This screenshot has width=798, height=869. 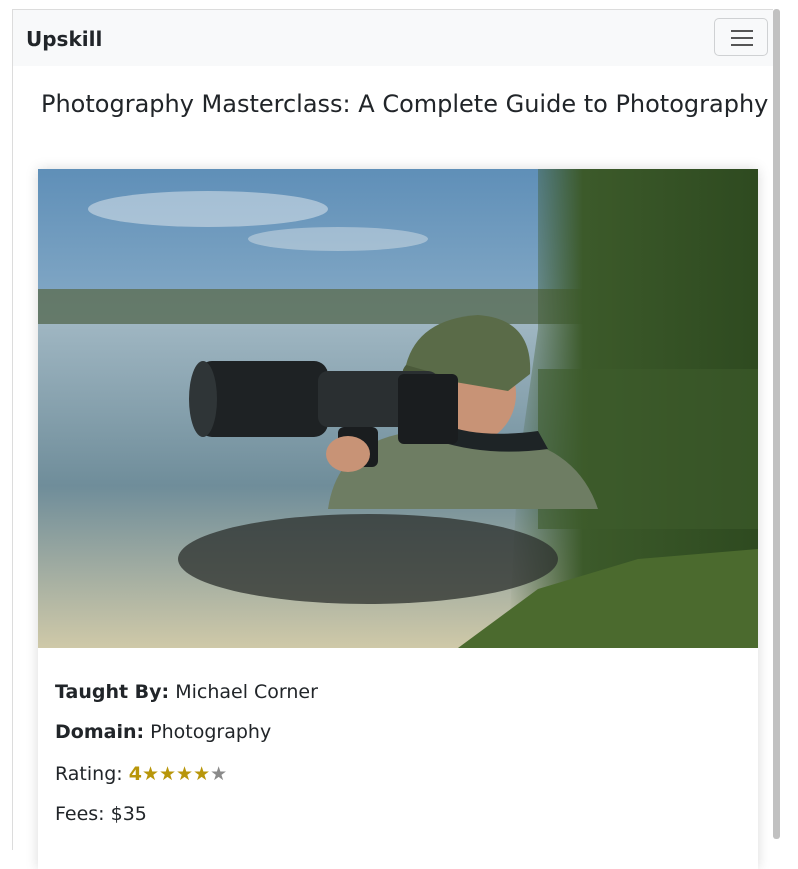 I want to click on navbar: Upskill, so click(x=393, y=38).